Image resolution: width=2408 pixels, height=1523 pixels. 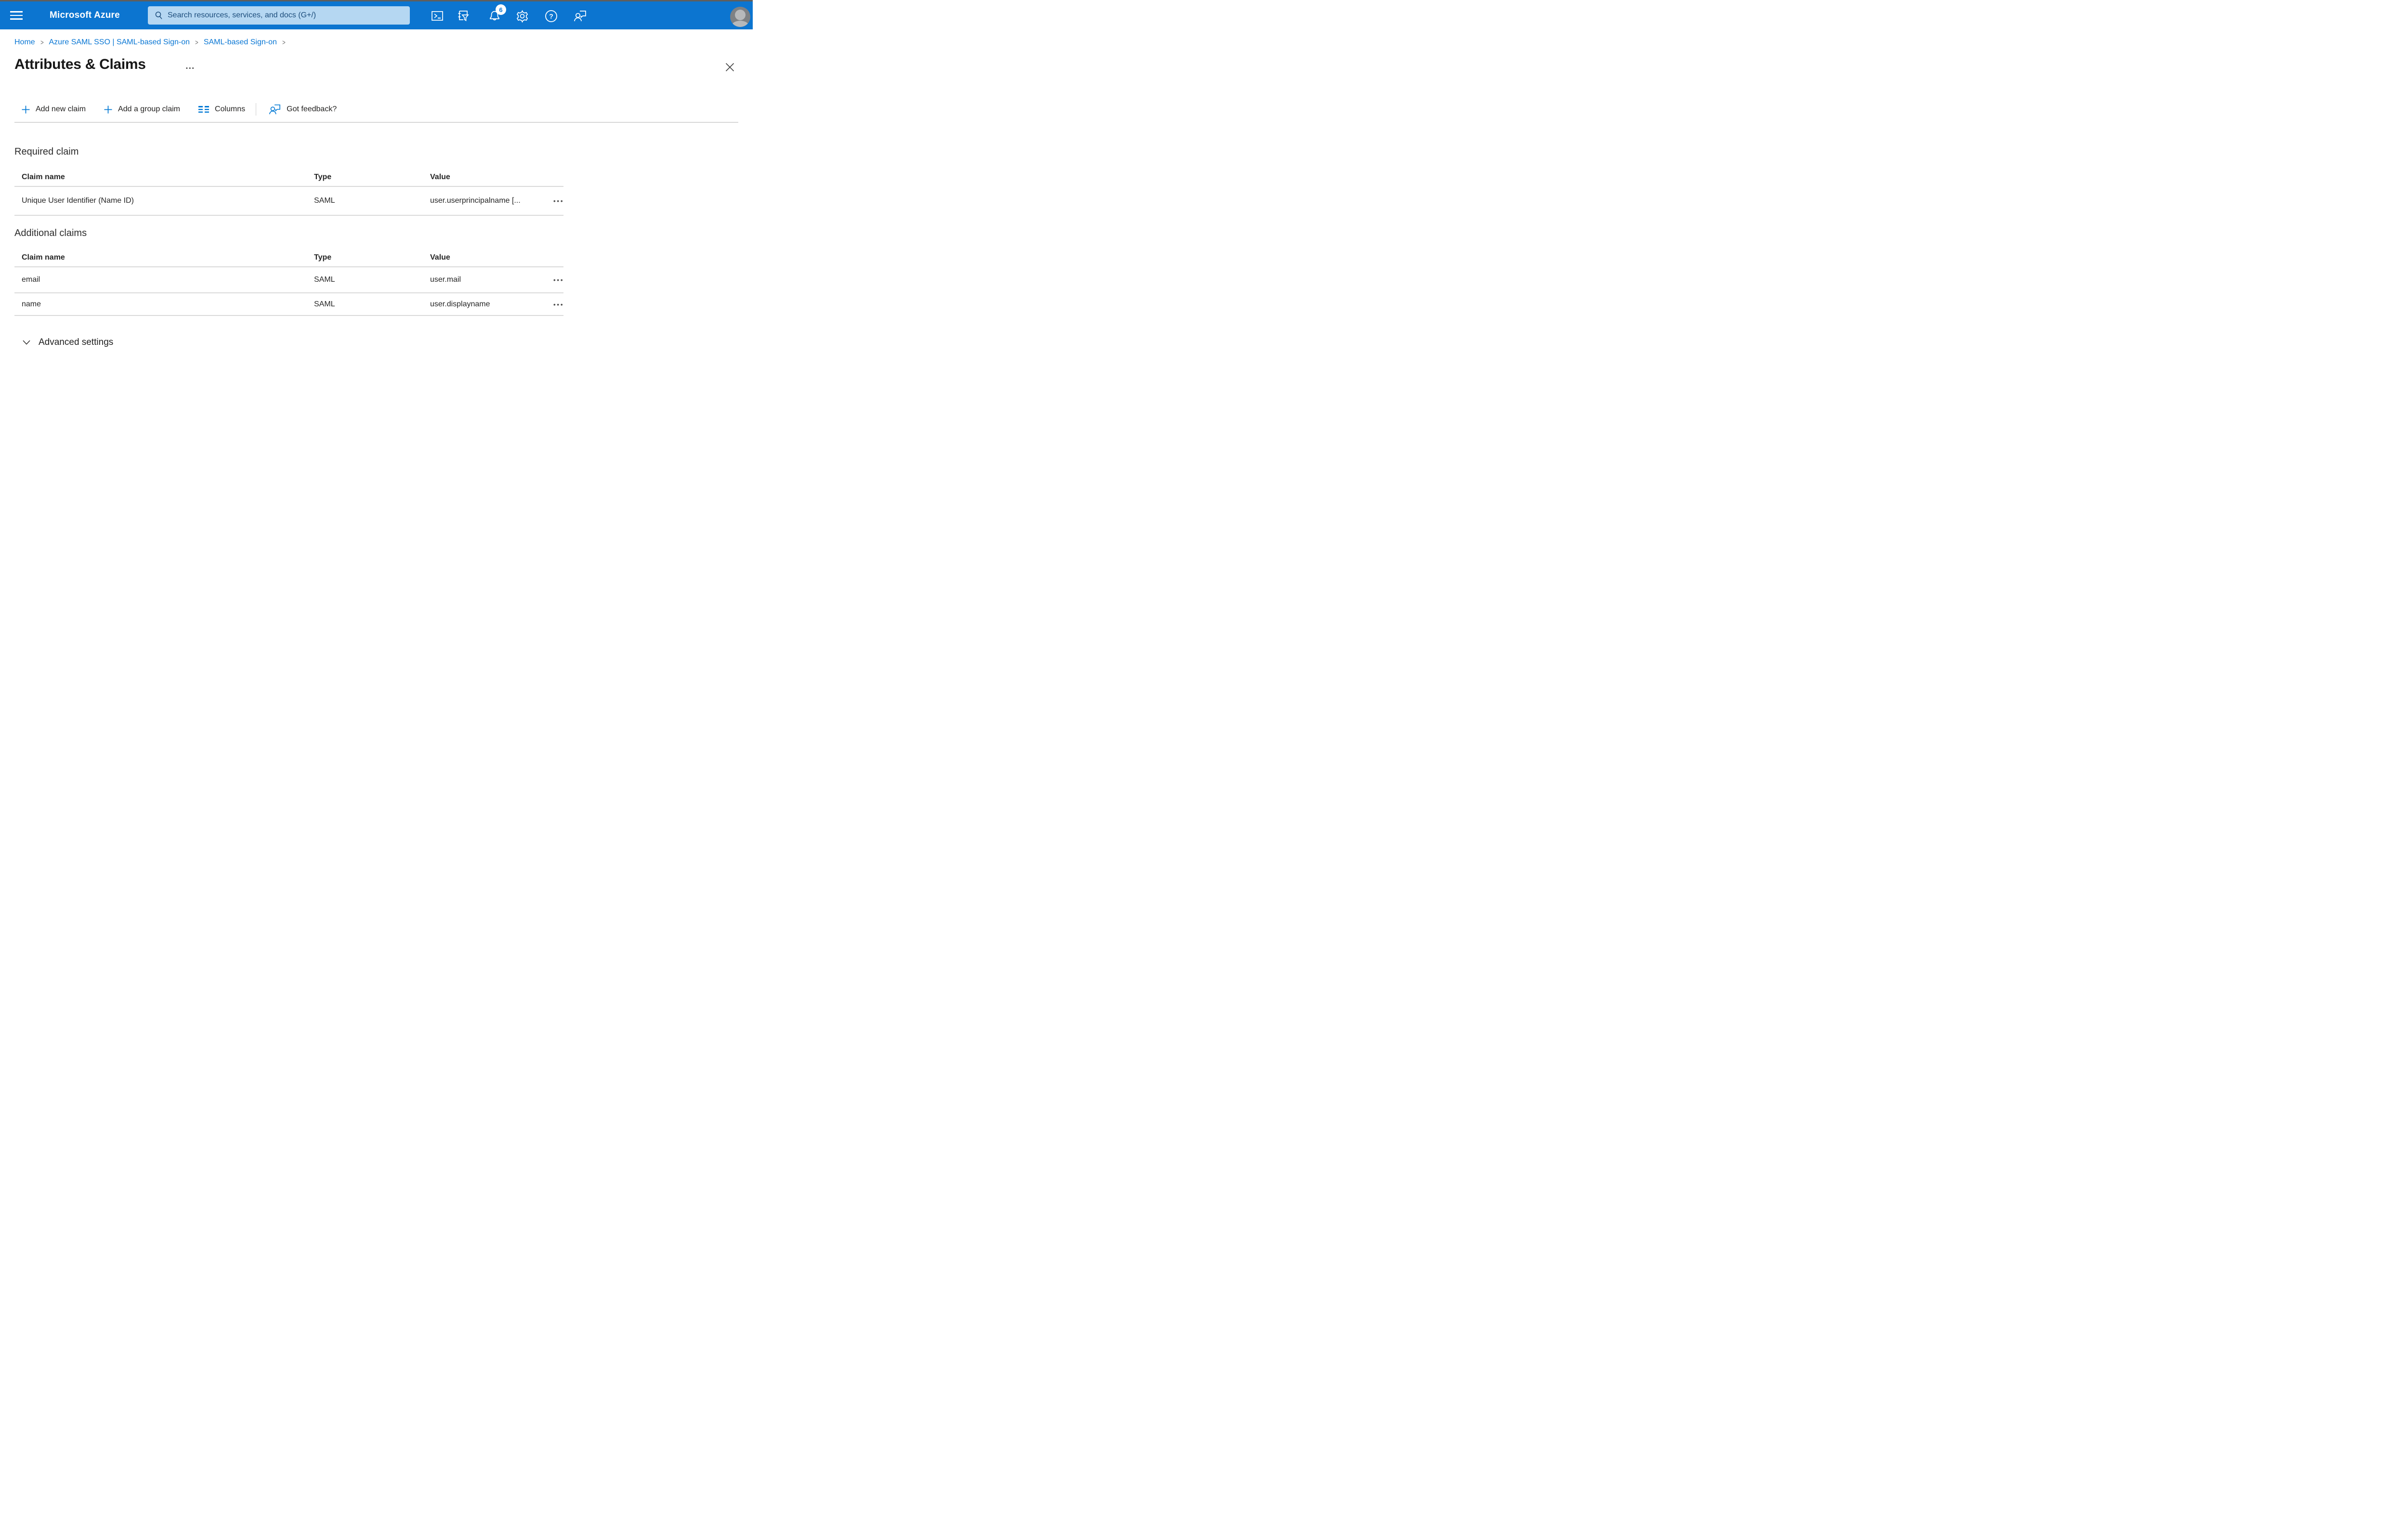 I want to click on add-group-claim-button: Add a group claim, so click(x=142, y=109).